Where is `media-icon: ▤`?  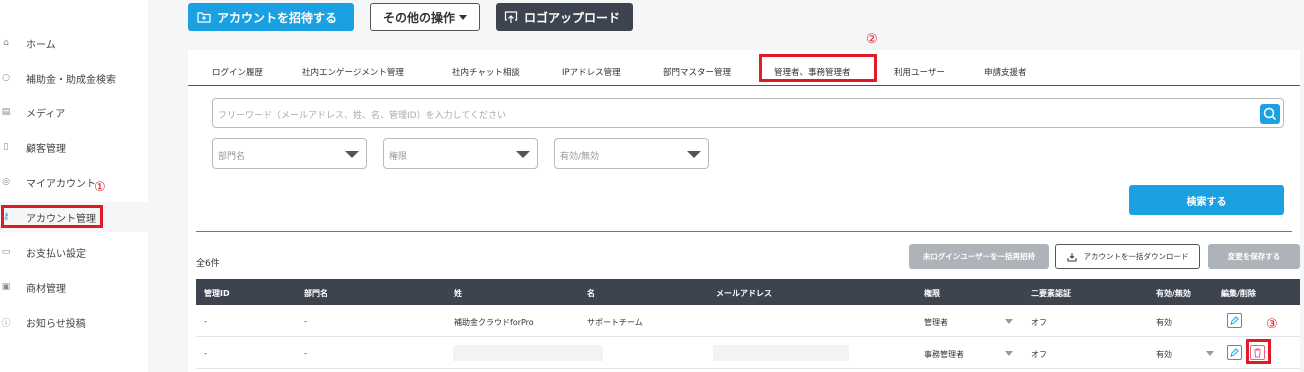 media-icon: ▤ is located at coordinates (6, 112).